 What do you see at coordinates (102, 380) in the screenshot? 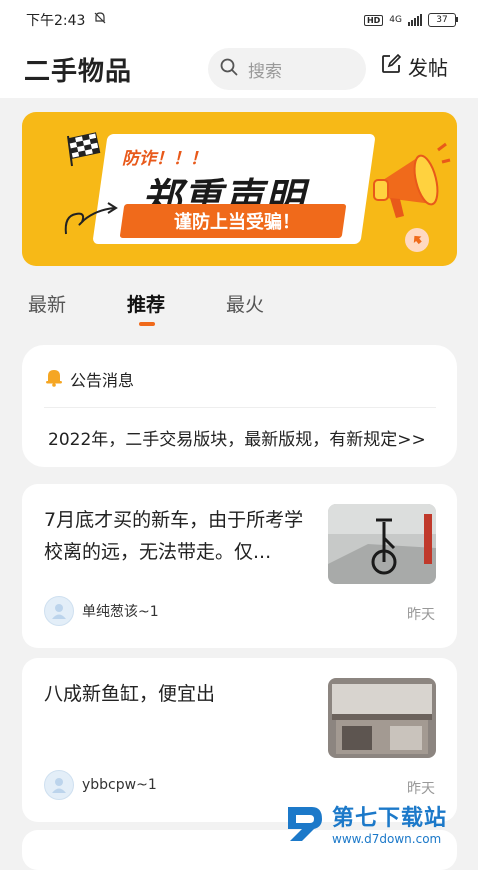
I see `notice-title: 公告消息` at bounding box center [102, 380].